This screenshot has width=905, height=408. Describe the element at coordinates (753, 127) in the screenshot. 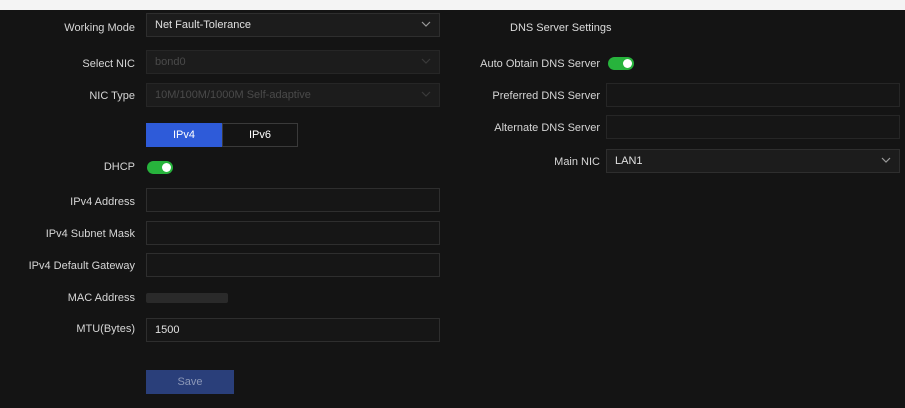

I see `alternate-dns-field` at that location.